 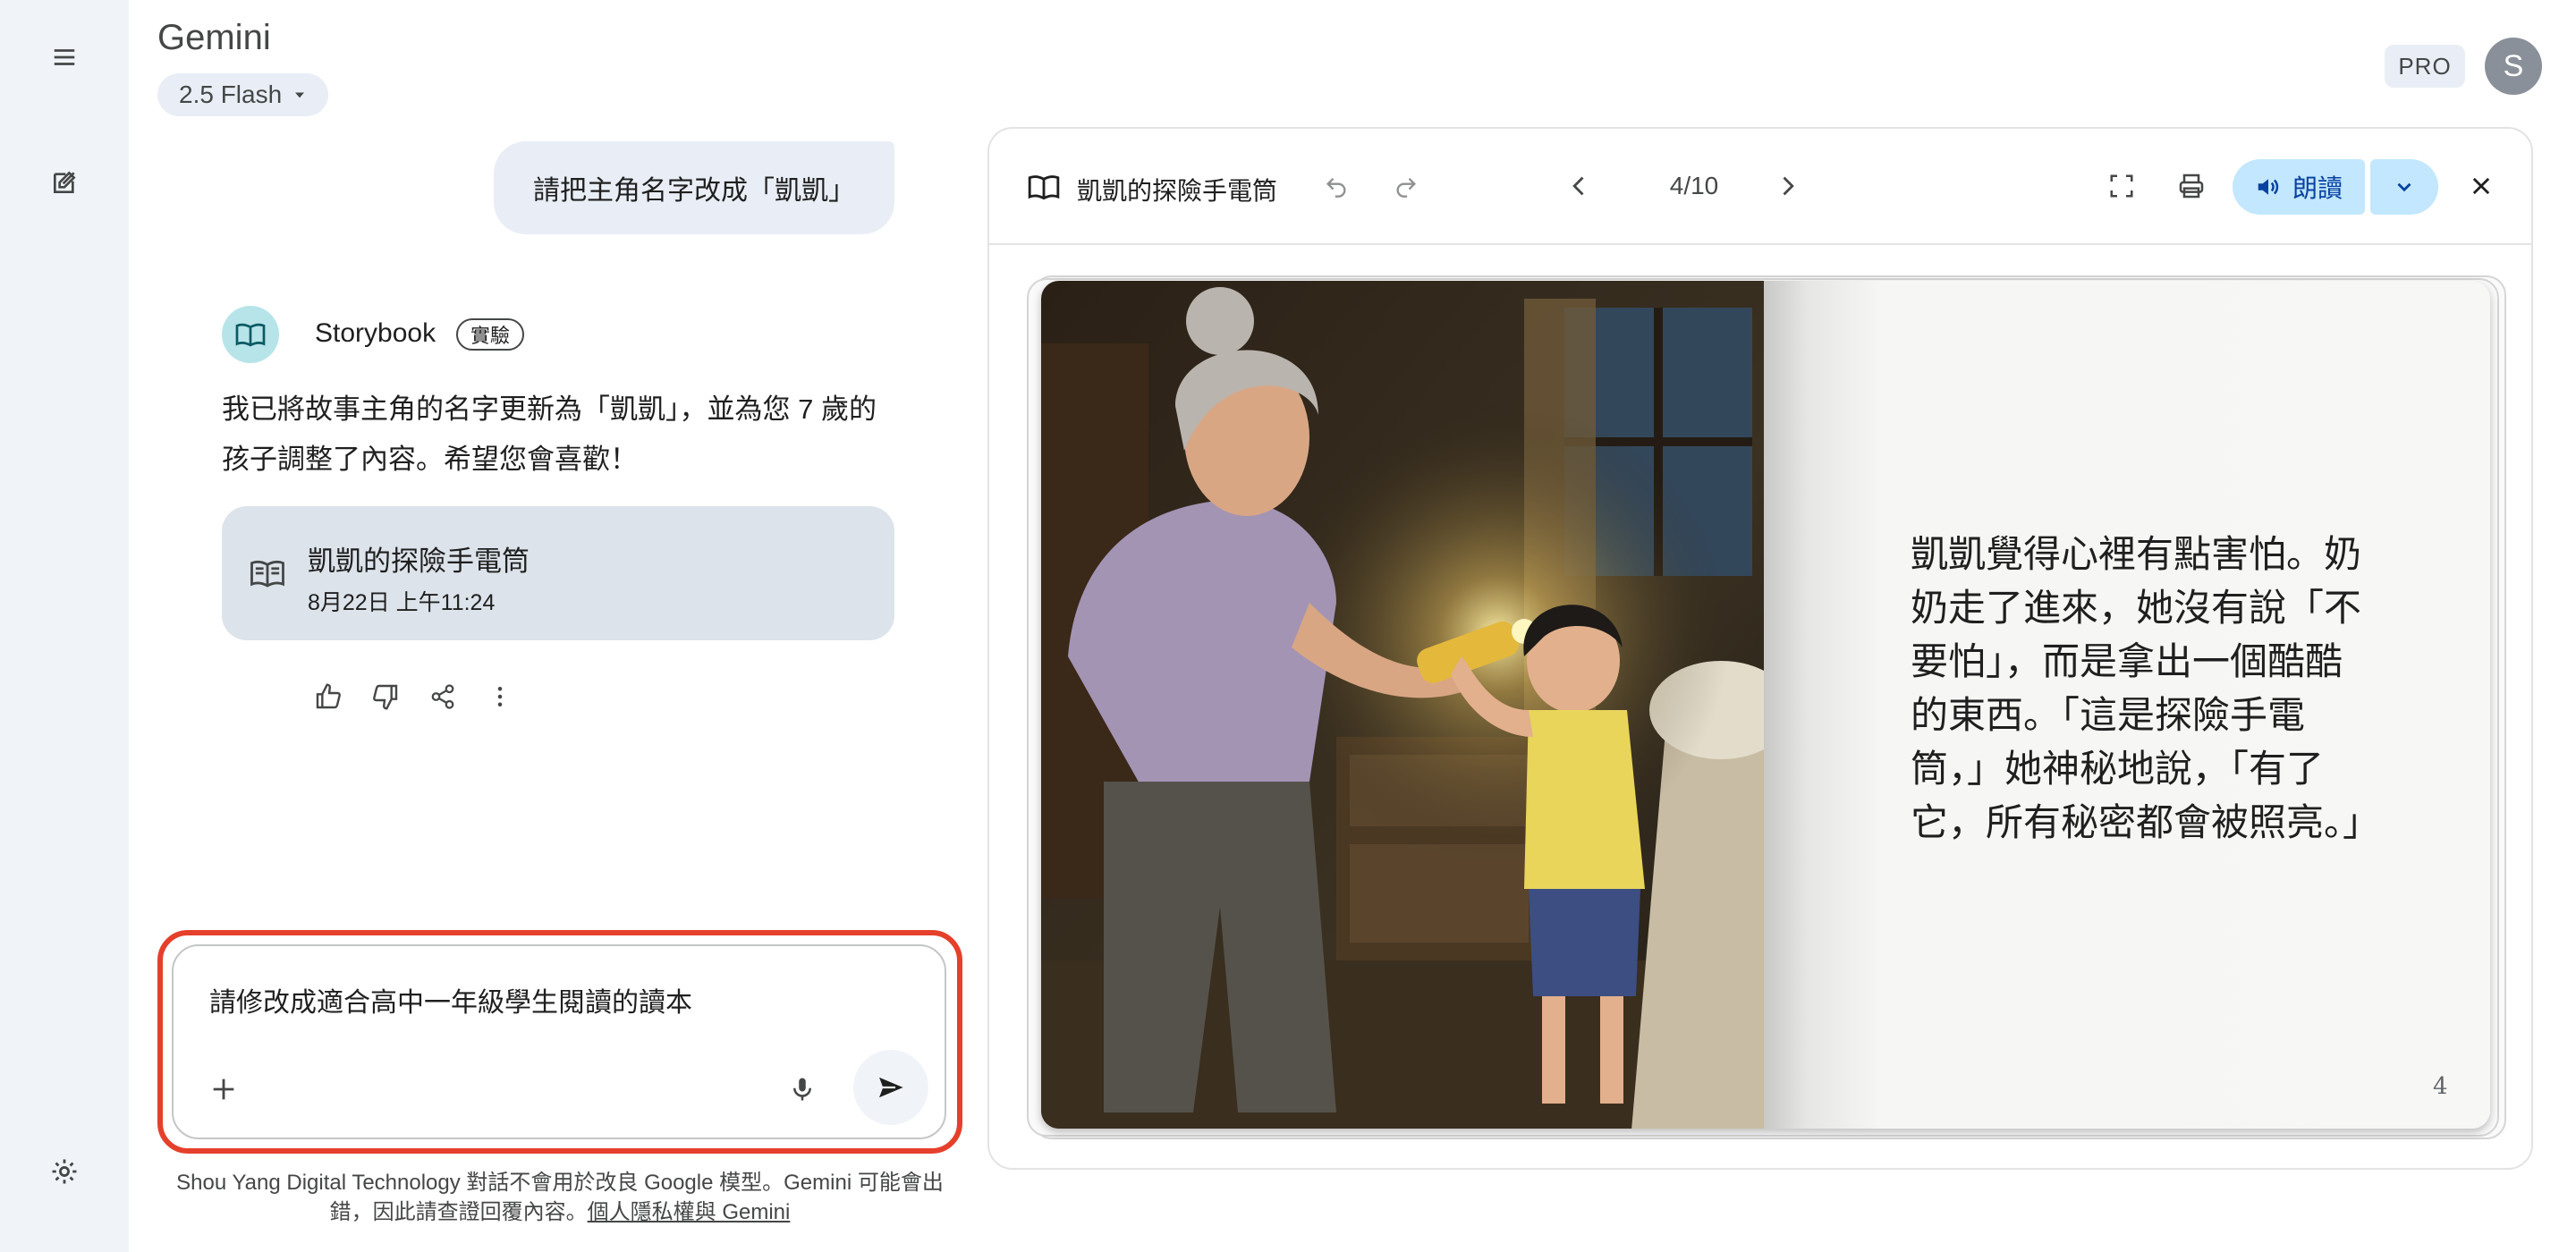 I want to click on left-rail, so click(x=64, y=626).